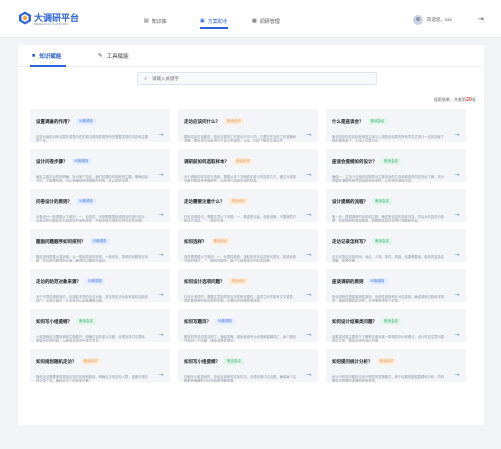  What do you see at coordinates (100, 56) in the screenshot?
I see `wrench-icon: ✎` at bounding box center [100, 56].